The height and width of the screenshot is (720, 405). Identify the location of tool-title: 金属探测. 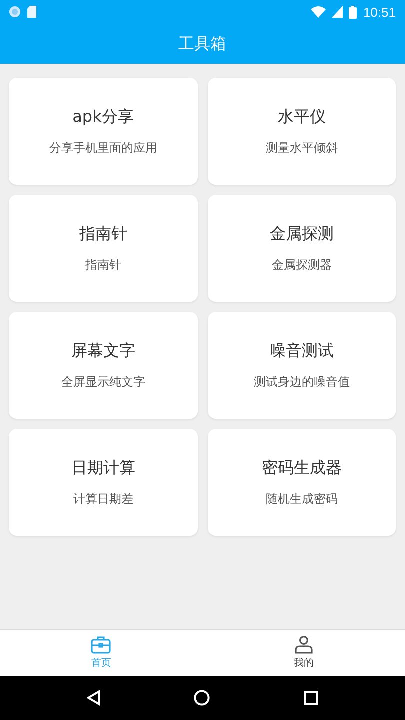
(302, 234).